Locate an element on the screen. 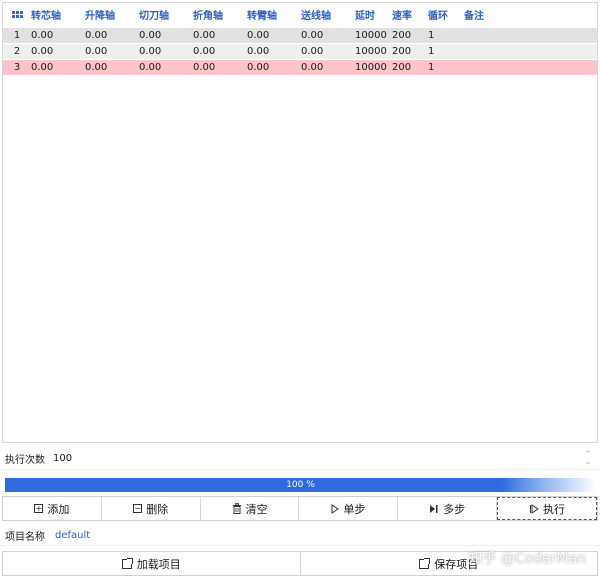  grid-icon is located at coordinates (17, 14).